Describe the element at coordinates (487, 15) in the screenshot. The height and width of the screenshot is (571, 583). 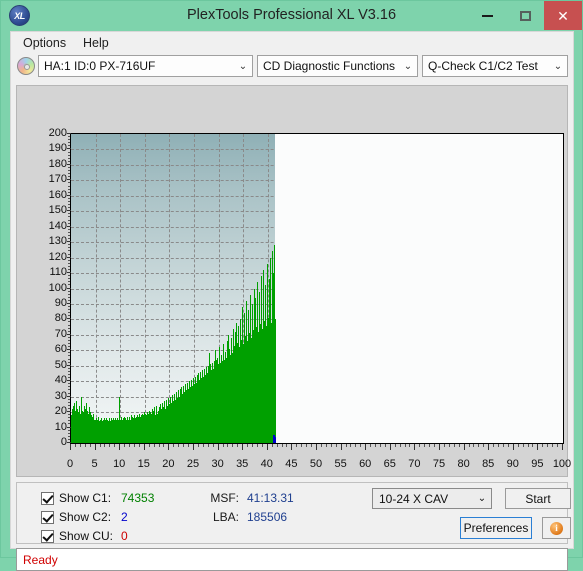
I see `minimize-button` at that location.